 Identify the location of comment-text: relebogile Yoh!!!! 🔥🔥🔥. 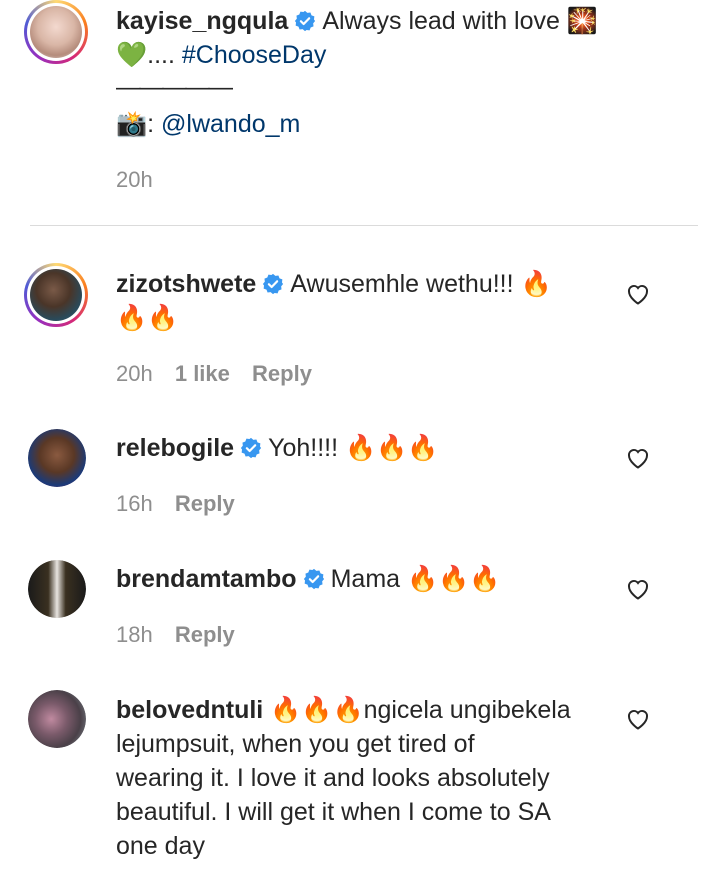
(277, 448).